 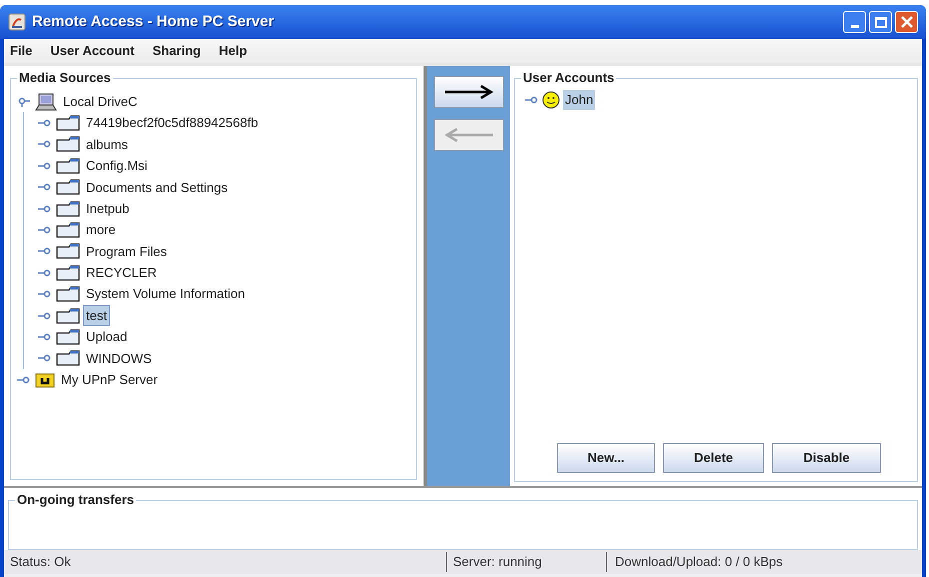 I want to click on tree-item: Local DriveC, so click(x=100, y=102).